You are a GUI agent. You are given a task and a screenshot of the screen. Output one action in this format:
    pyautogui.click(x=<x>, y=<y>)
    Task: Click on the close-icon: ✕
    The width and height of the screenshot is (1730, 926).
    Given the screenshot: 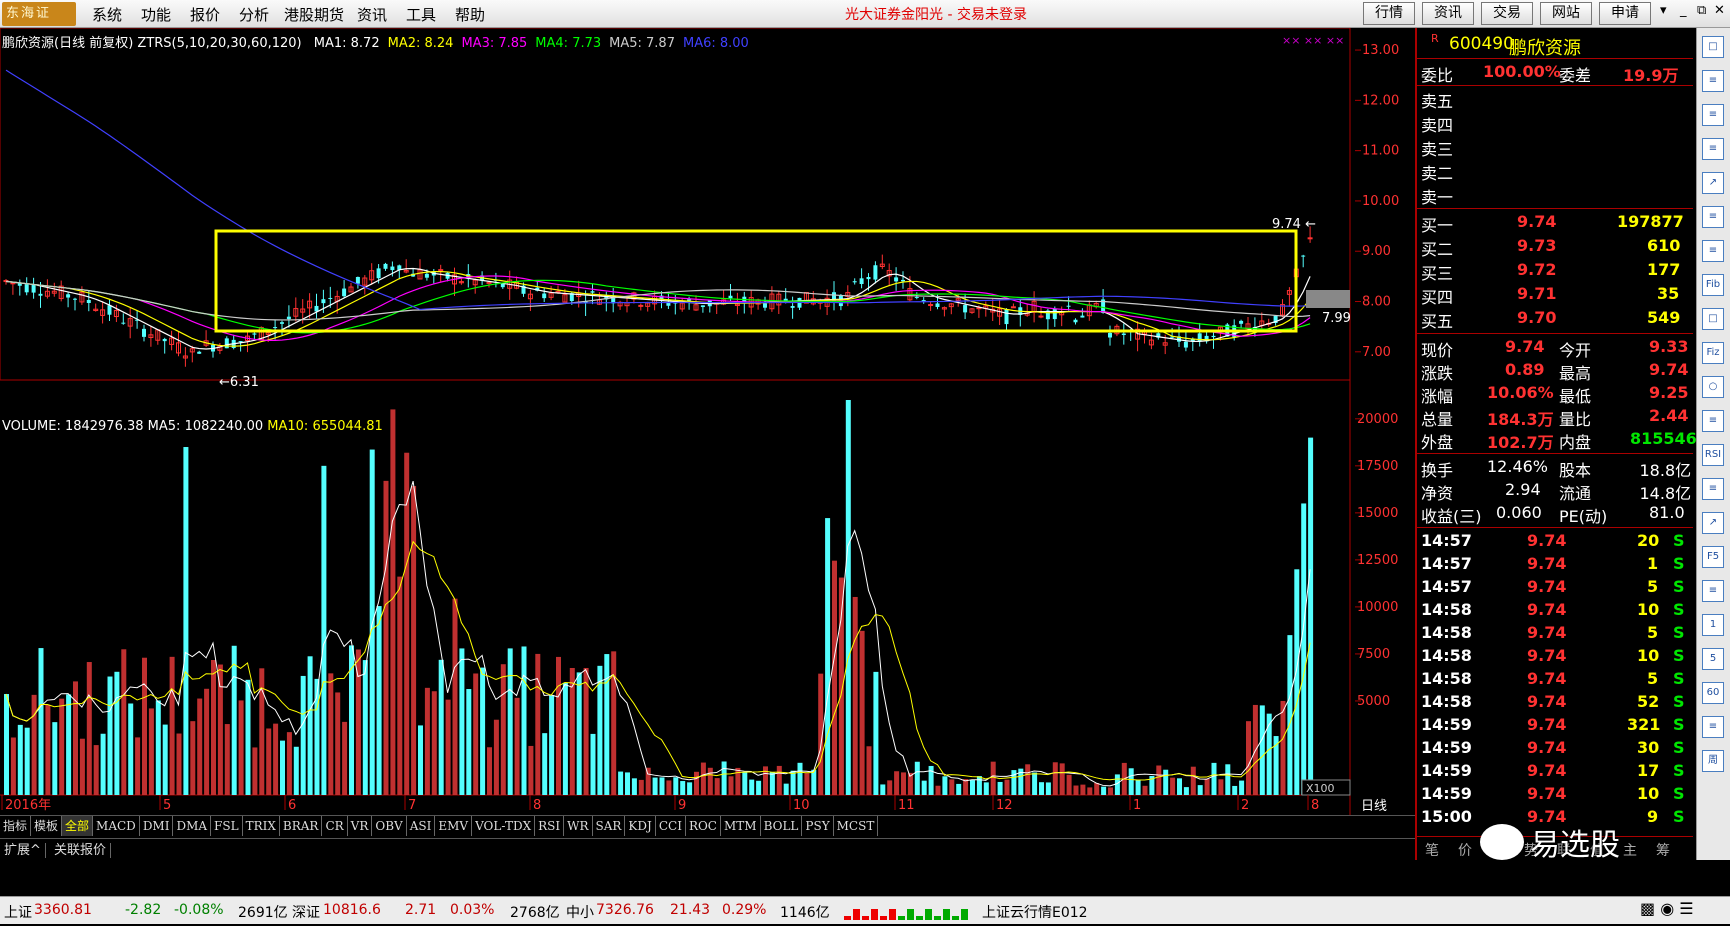 What is the action you would take?
    pyautogui.click(x=1719, y=10)
    